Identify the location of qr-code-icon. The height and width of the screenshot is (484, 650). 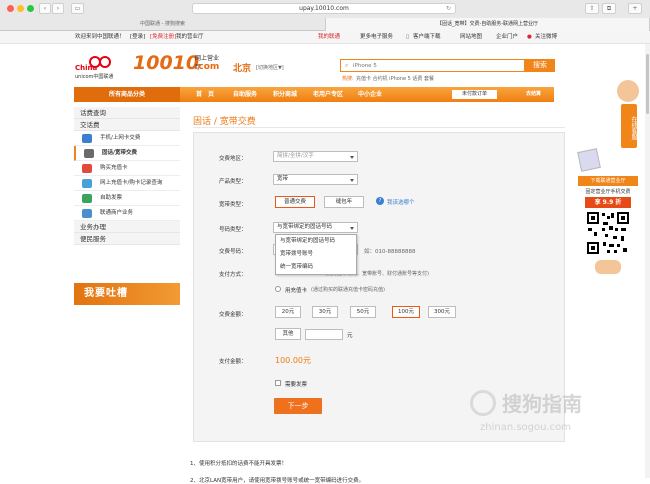
(608, 233).